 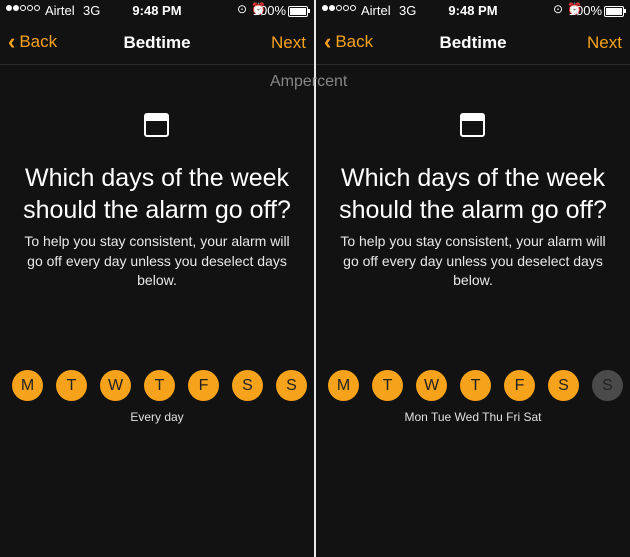 I want to click on selected-days-summary: Every day, so click(x=157, y=417).